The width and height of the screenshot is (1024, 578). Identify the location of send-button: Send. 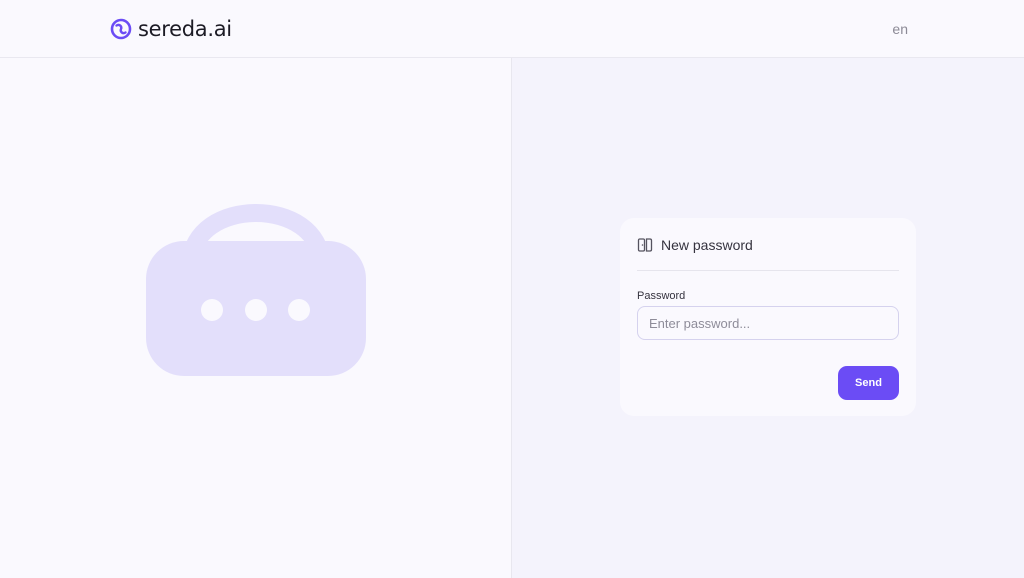
(868, 383).